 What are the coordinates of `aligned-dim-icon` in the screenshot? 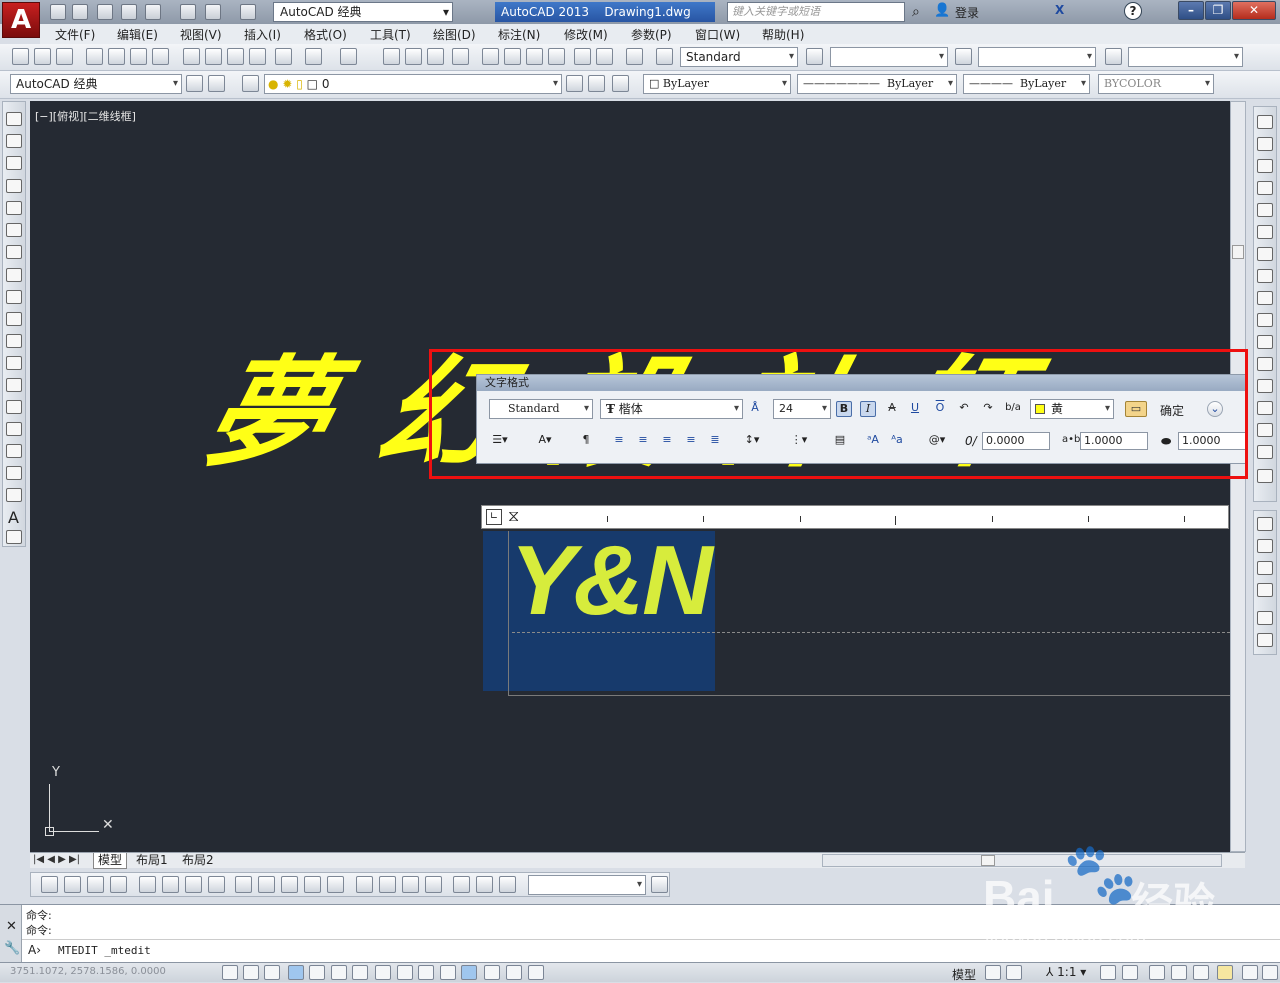 It's located at (72, 884).